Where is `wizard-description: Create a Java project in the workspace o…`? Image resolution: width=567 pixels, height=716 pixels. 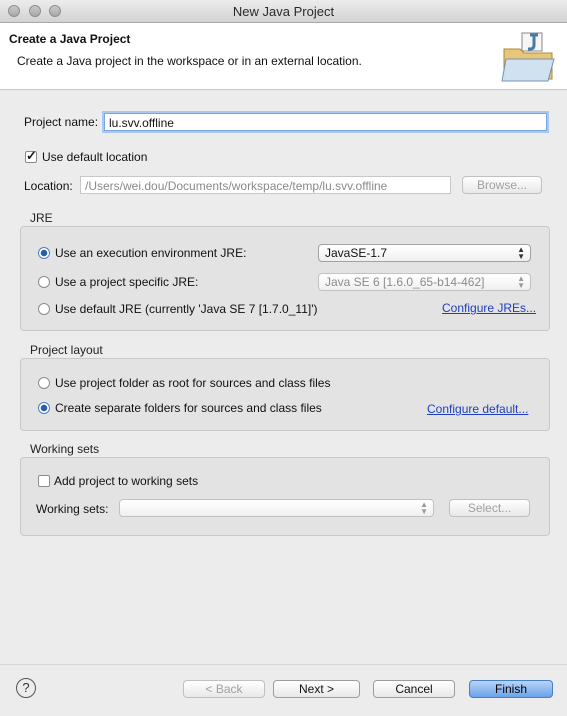
wizard-description: Create a Java project in the workspace o… is located at coordinates (189, 61).